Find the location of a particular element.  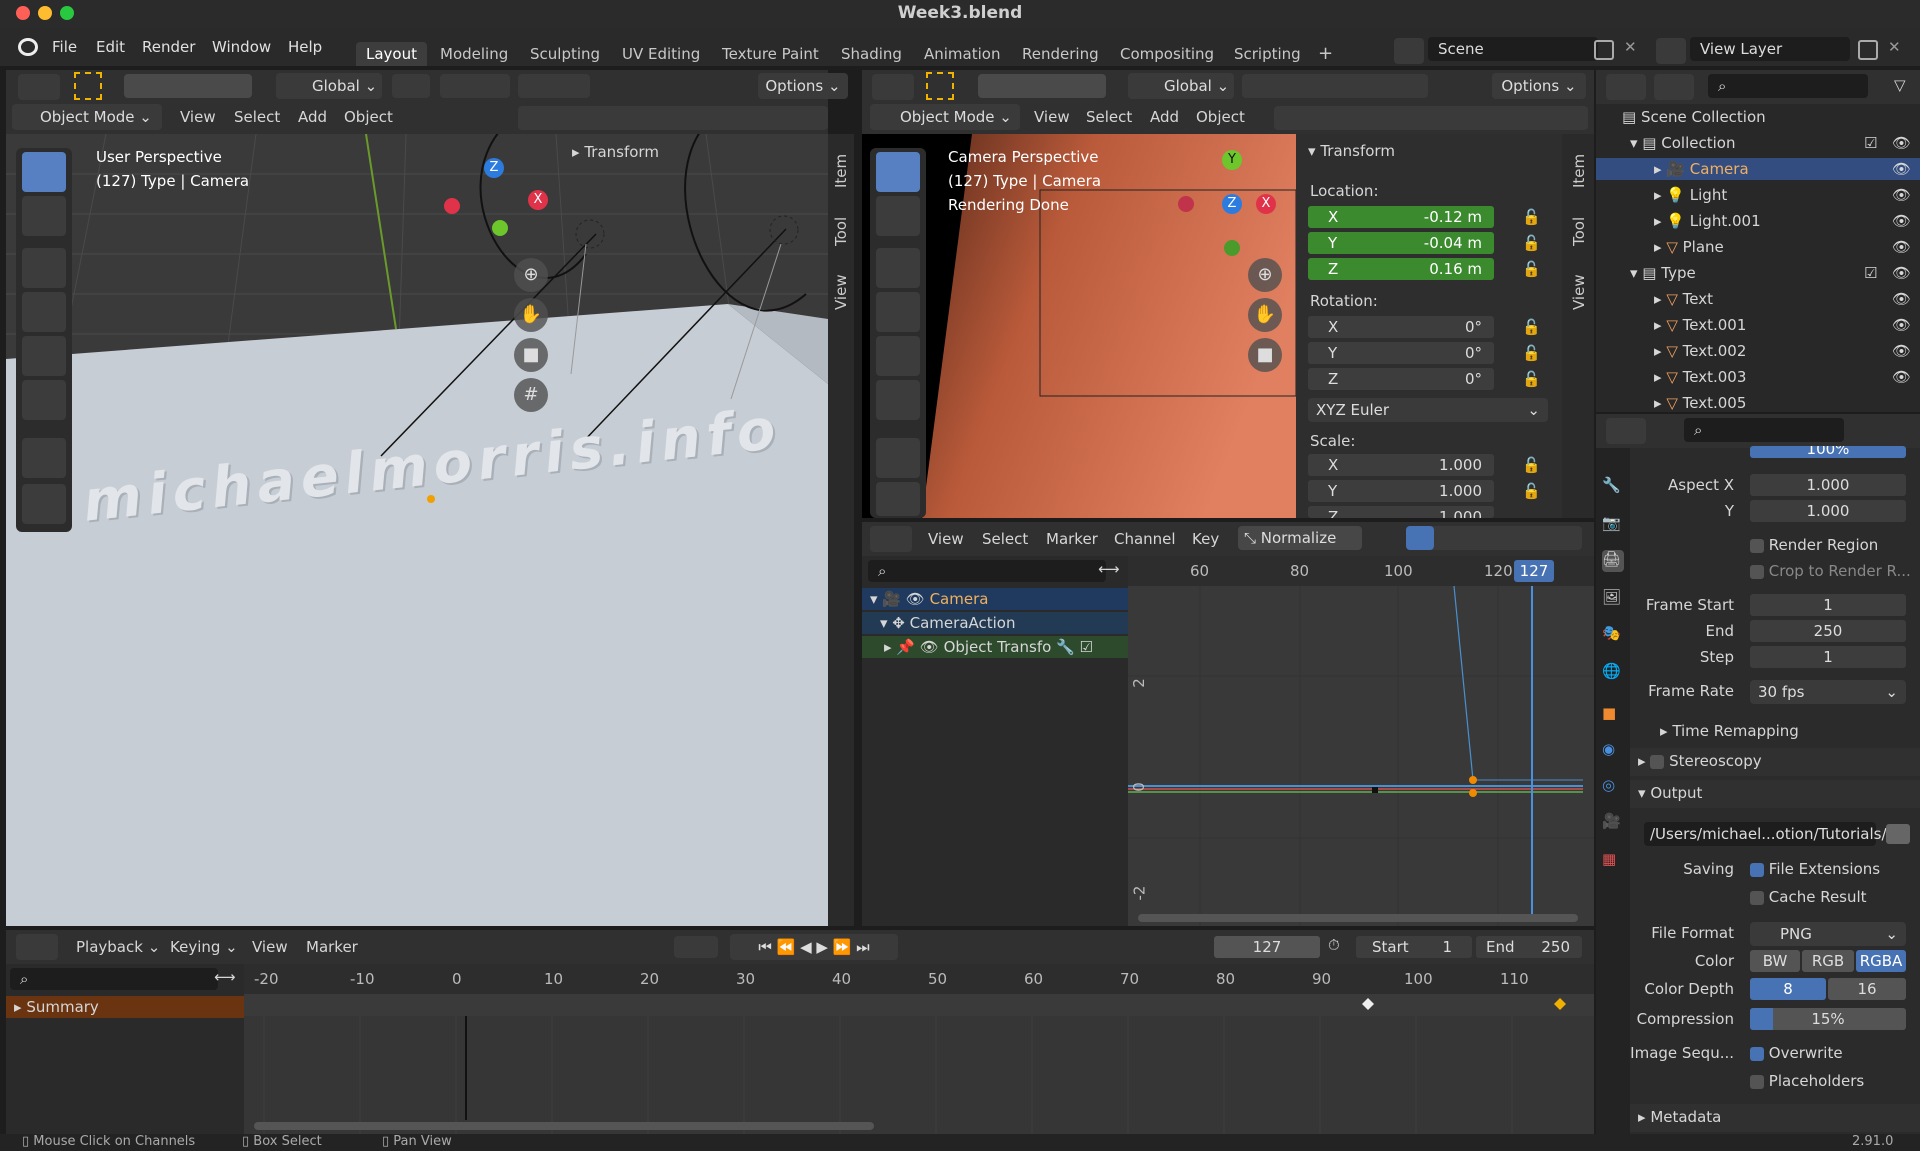

menu-channel: Channel is located at coordinates (1145, 539).